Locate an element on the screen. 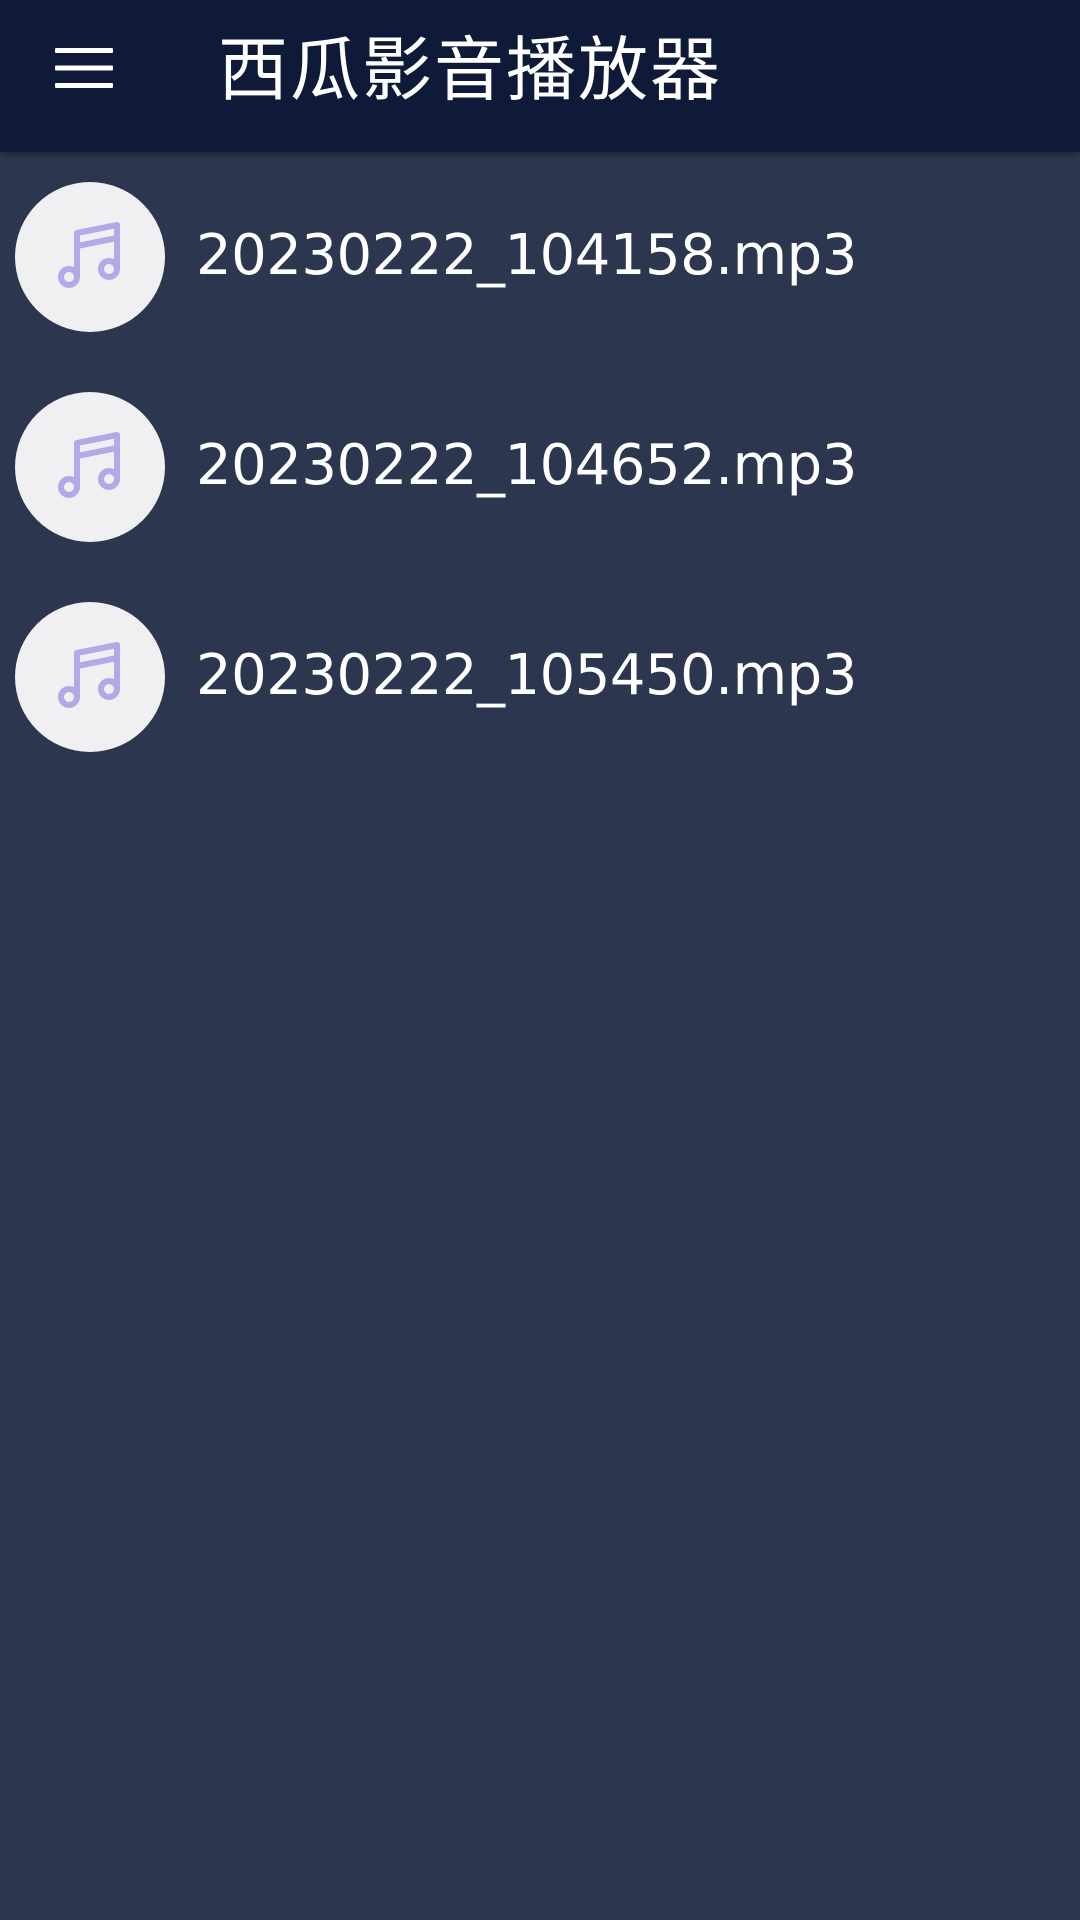  list-item: 20230222_104652.mp3 is located at coordinates (540, 467).